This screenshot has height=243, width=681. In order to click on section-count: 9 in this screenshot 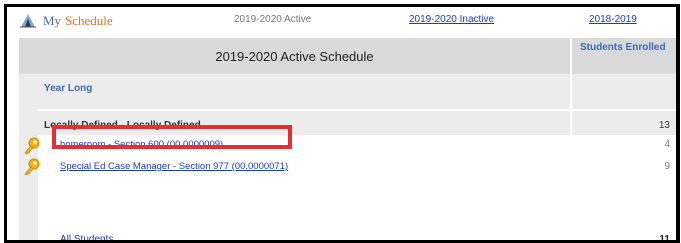, I will do `click(667, 166)`.